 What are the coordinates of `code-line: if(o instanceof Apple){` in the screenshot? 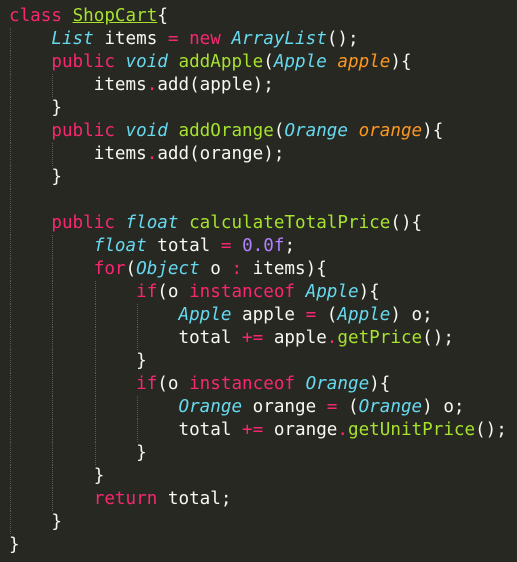 It's located at (258, 292).